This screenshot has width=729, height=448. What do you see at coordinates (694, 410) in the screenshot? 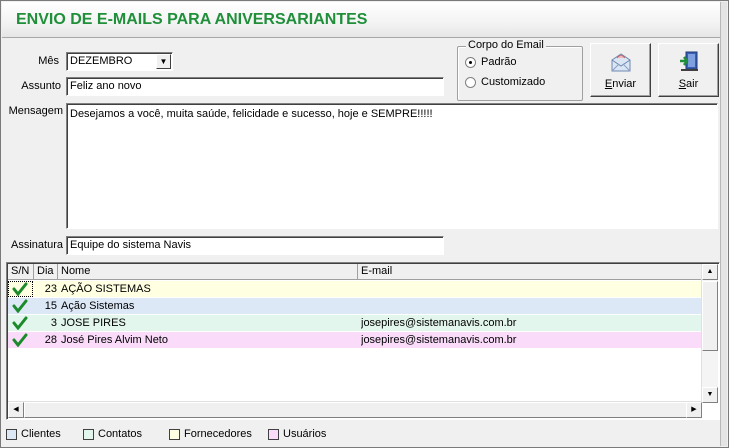
I see `scroll-right-icon: ▶` at bounding box center [694, 410].